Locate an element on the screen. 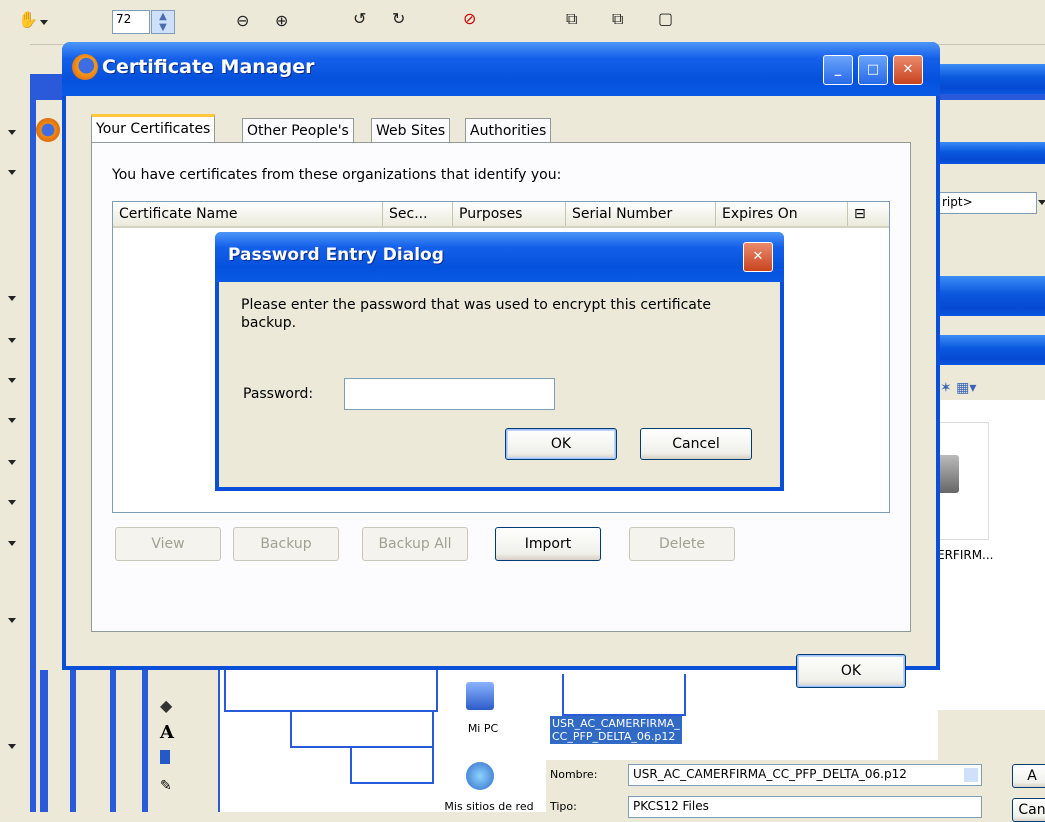 This screenshot has width=1045, height=822. zoom-spinner: ▲ ▼ is located at coordinates (163, 22).